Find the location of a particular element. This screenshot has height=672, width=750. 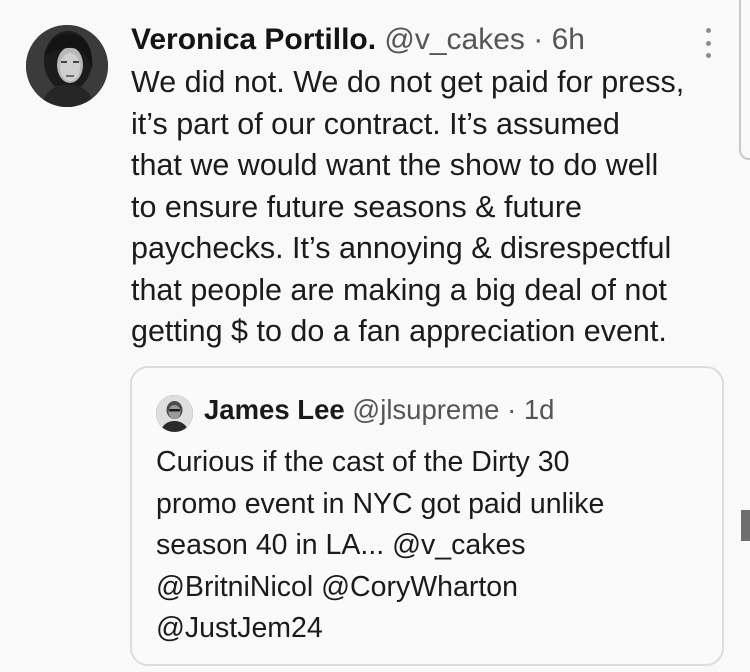

tweet-header: Veronica Portillo. @v_cakes · 6h is located at coordinates (358, 40).